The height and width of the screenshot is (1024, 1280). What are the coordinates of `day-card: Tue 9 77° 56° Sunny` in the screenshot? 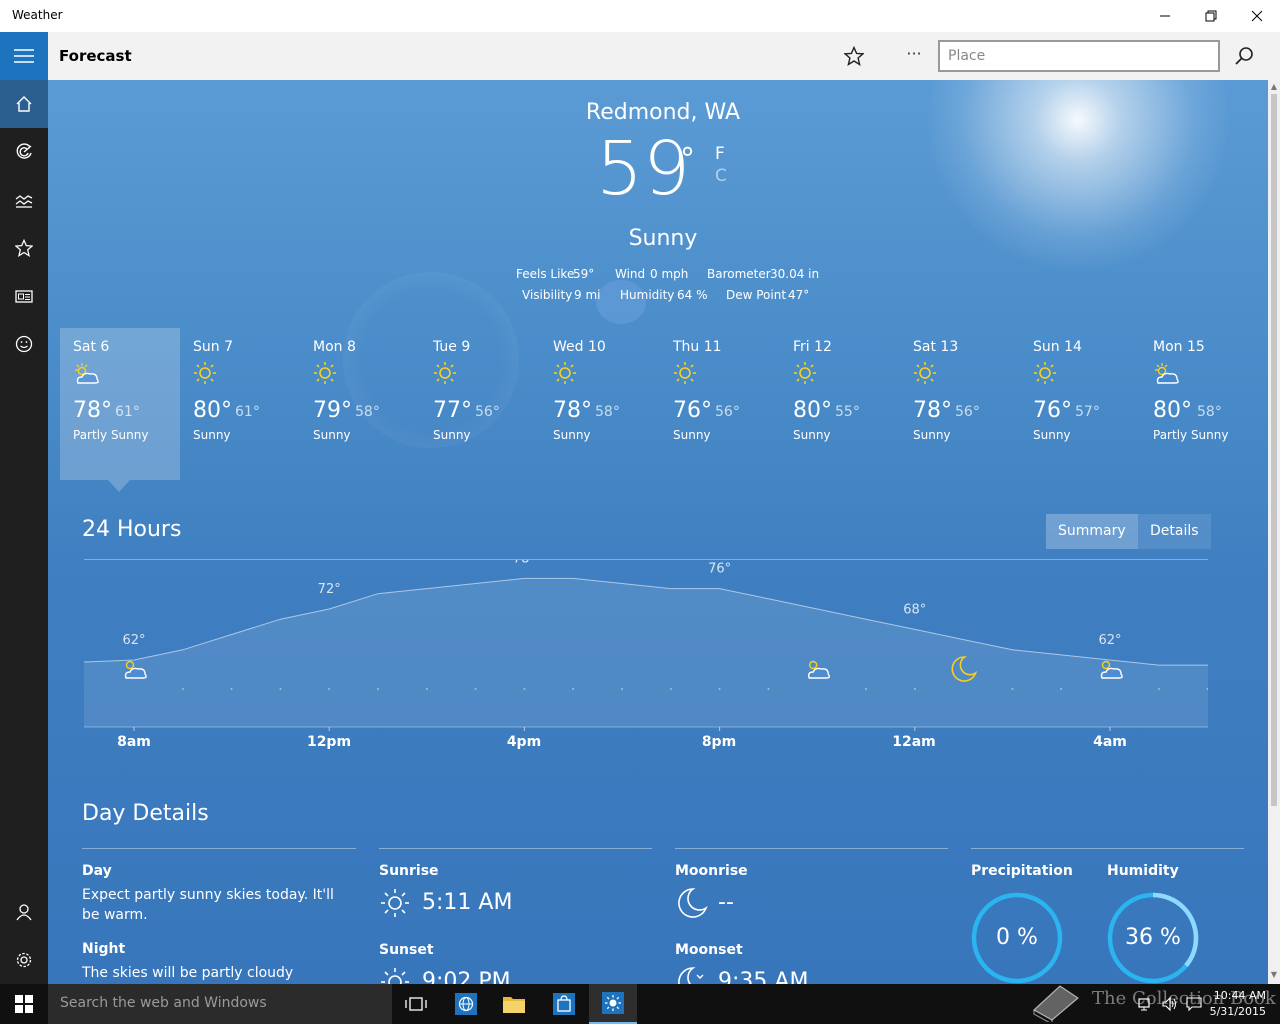 It's located at (480, 404).